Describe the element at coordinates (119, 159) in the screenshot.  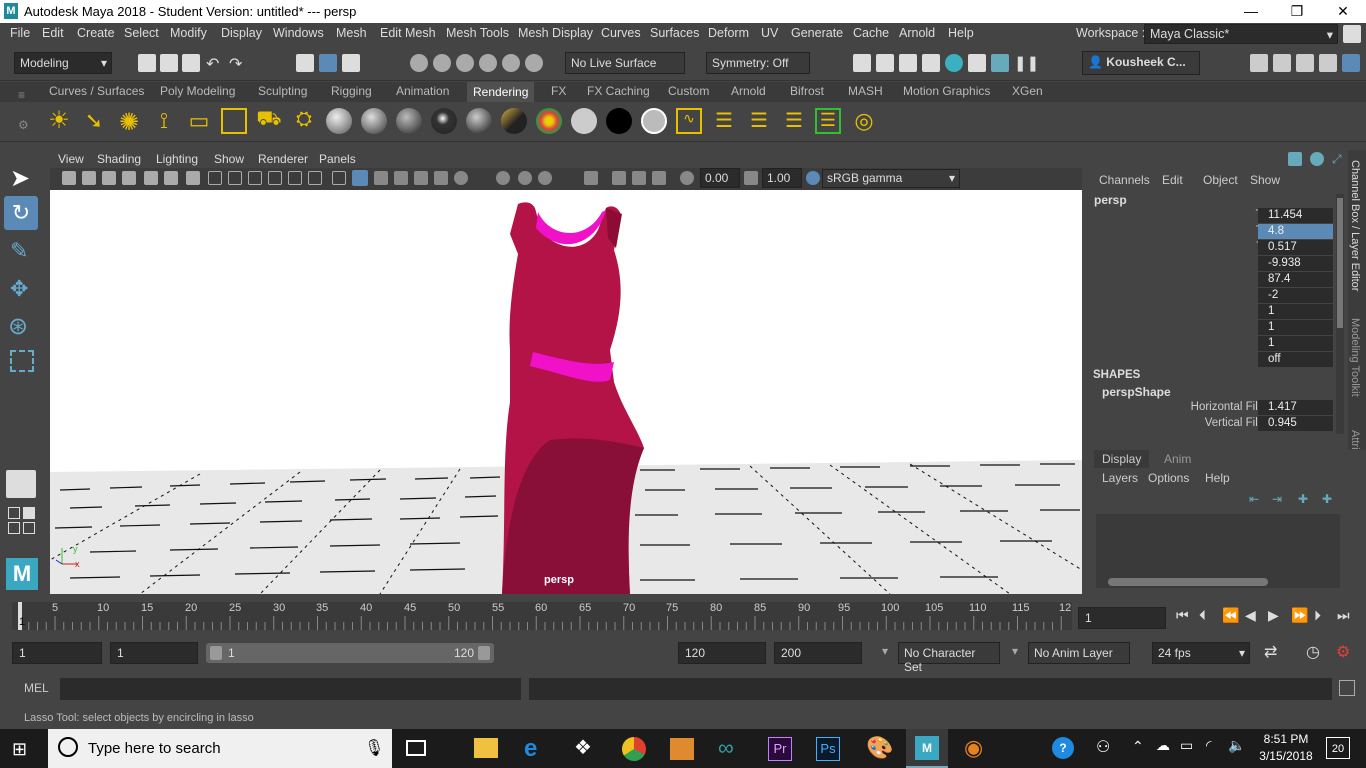
I see `viewport-menu-shading: Shading` at that location.